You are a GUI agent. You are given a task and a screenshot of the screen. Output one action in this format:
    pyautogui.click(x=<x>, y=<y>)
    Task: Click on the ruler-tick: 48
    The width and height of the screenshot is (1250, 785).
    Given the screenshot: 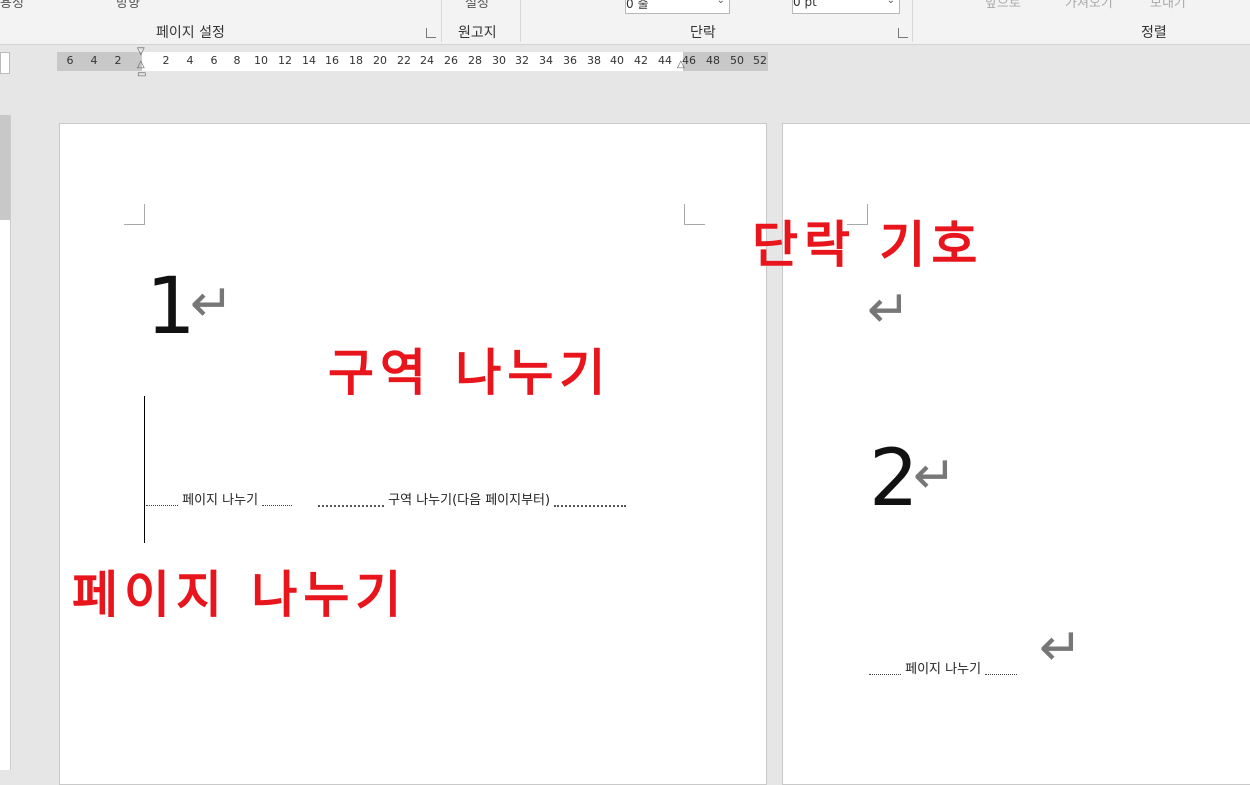 What is the action you would take?
    pyautogui.click(x=713, y=60)
    